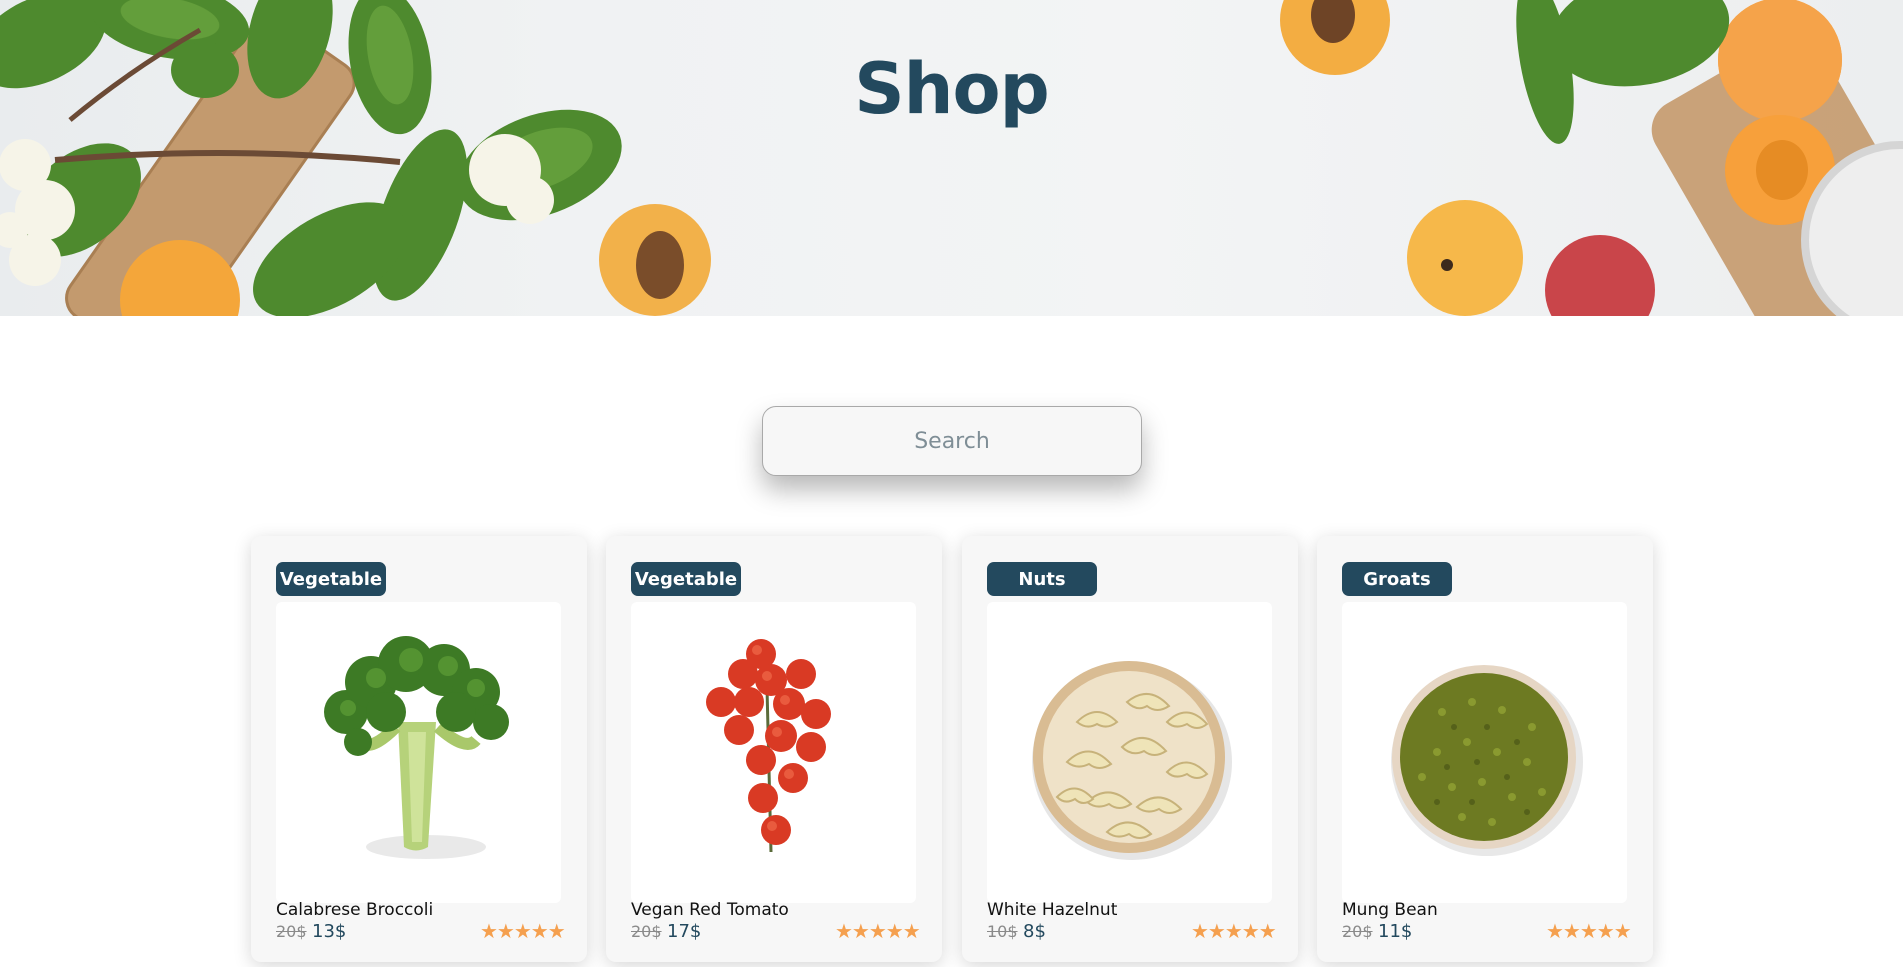 Image resolution: width=1903 pixels, height=967 pixels. Describe the element at coordinates (1132, 760) in the screenshot. I see `cashew-bowl-image` at that location.